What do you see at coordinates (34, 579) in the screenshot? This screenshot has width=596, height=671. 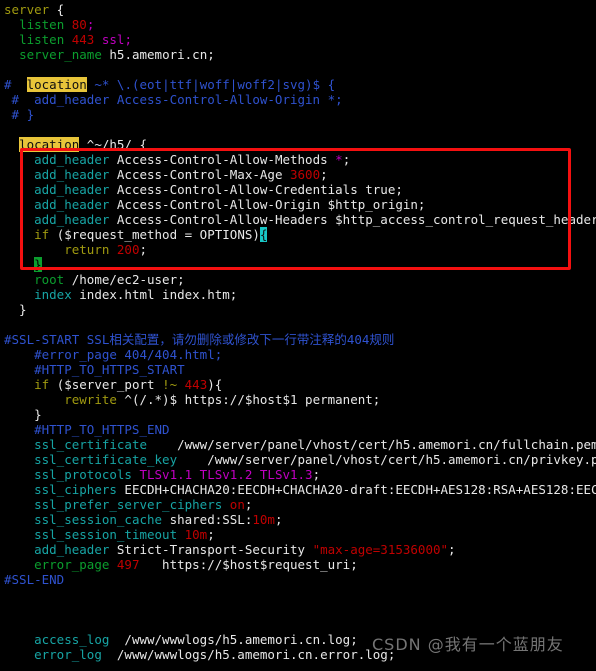 I see `comment-ssl-end: #SSL-END` at bounding box center [34, 579].